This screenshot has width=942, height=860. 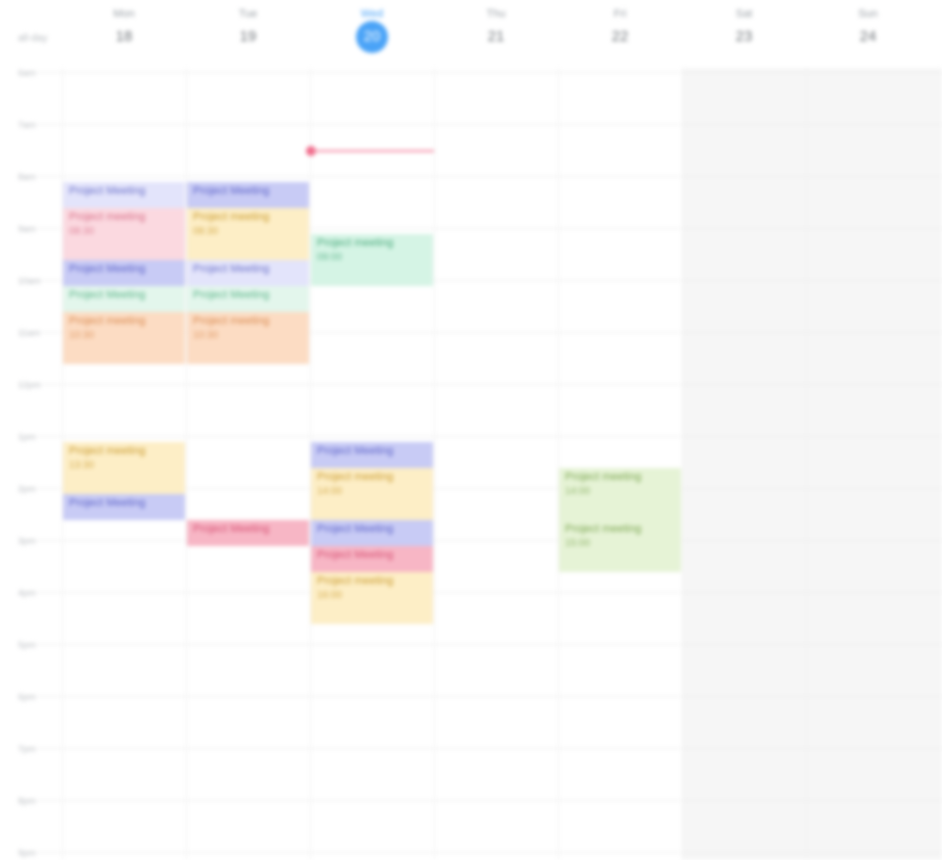 What do you see at coordinates (27, 541) in the screenshot?
I see `hour-label: 3pm` at bounding box center [27, 541].